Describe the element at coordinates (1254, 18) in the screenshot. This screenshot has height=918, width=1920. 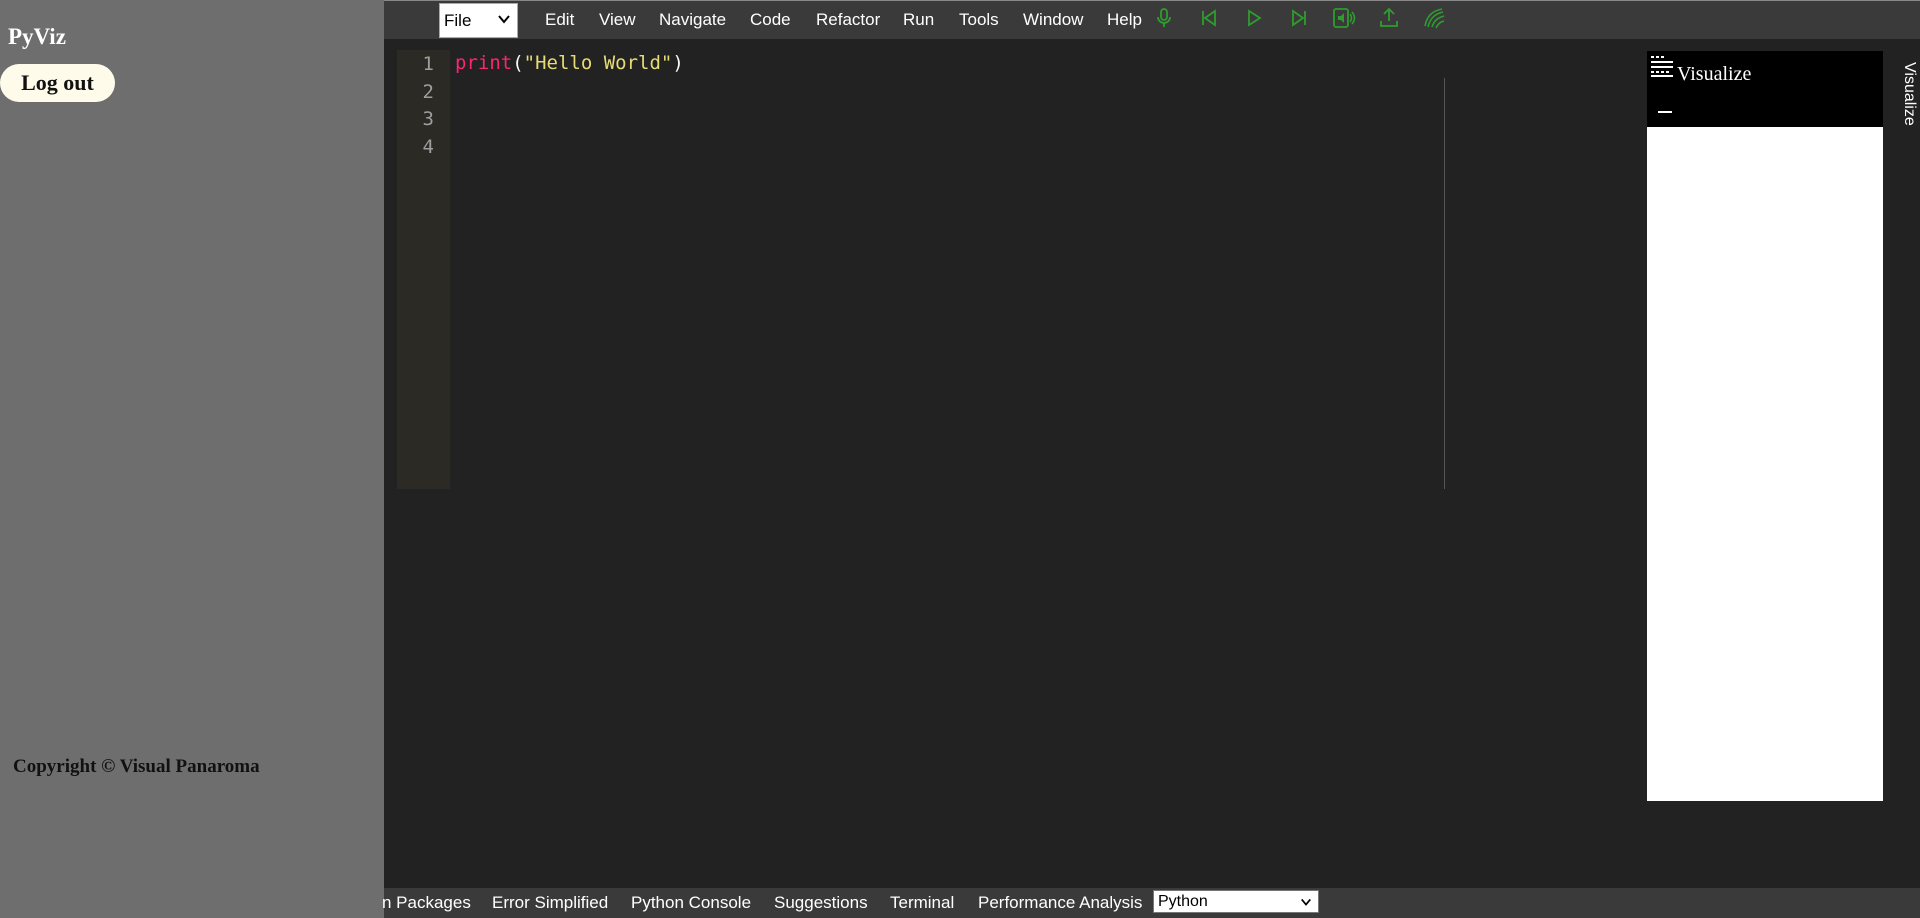
I see `play-icon` at that location.